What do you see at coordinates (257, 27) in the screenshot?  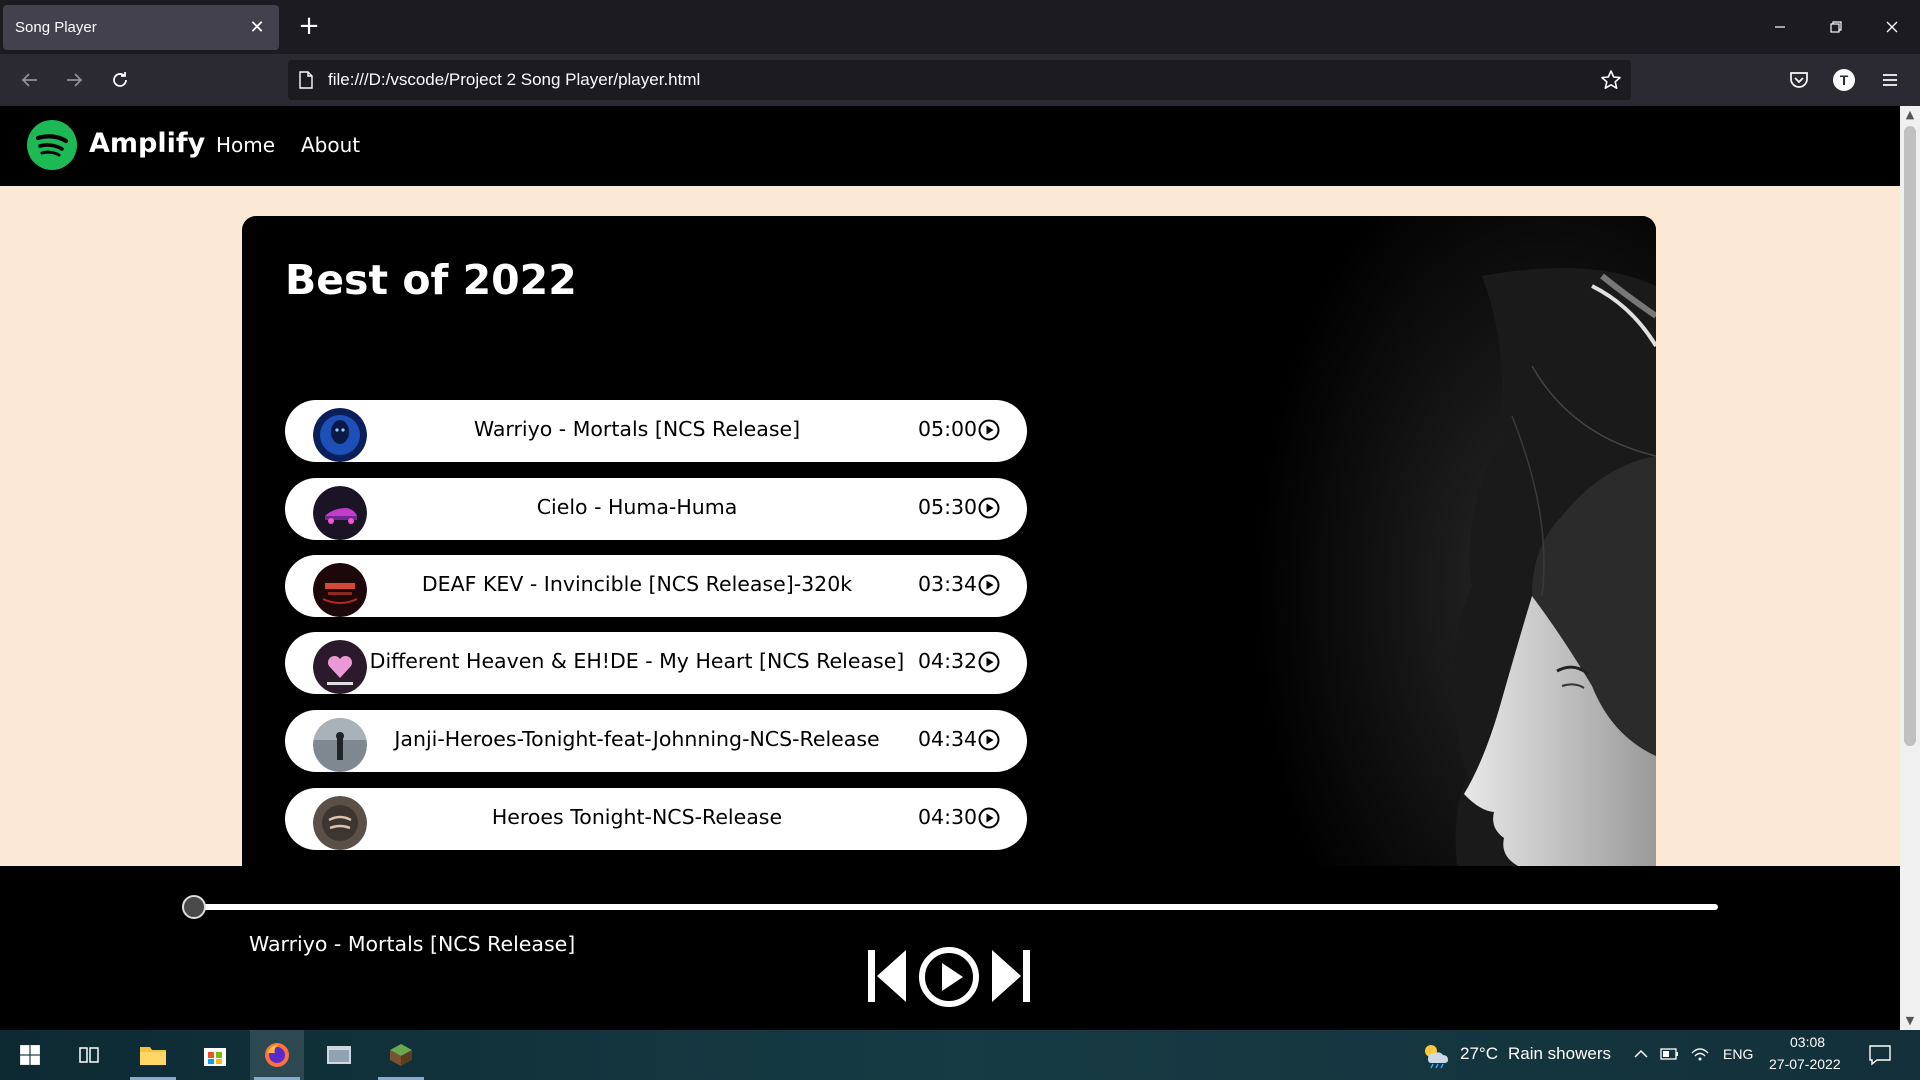 I see `tab-close-icon: ✕` at bounding box center [257, 27].